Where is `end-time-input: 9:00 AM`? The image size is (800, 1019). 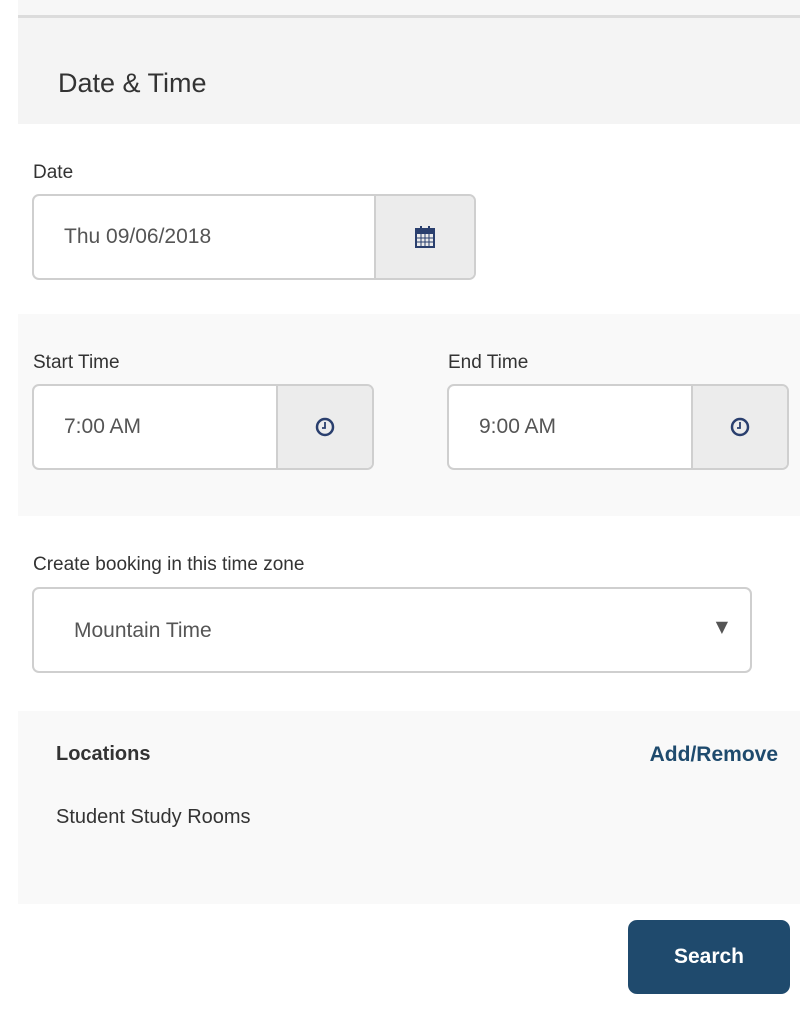
end-time-input: 9:00 AM is located at coordinates (570, 427).